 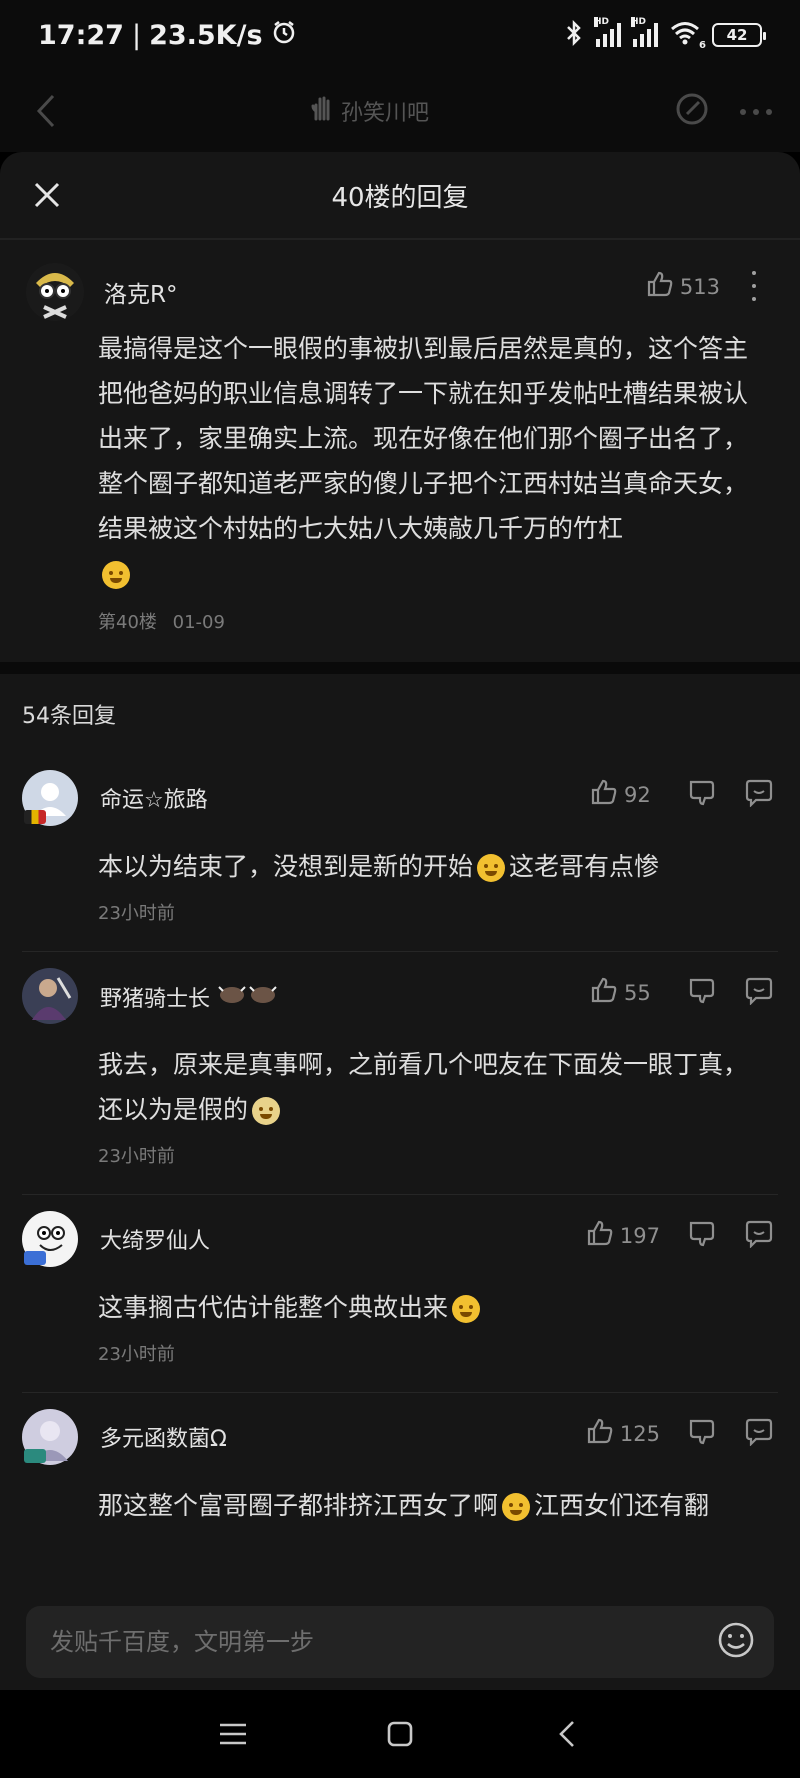 I want to click on username: 多元函数菌Ω, so click(x=163, y=1437).